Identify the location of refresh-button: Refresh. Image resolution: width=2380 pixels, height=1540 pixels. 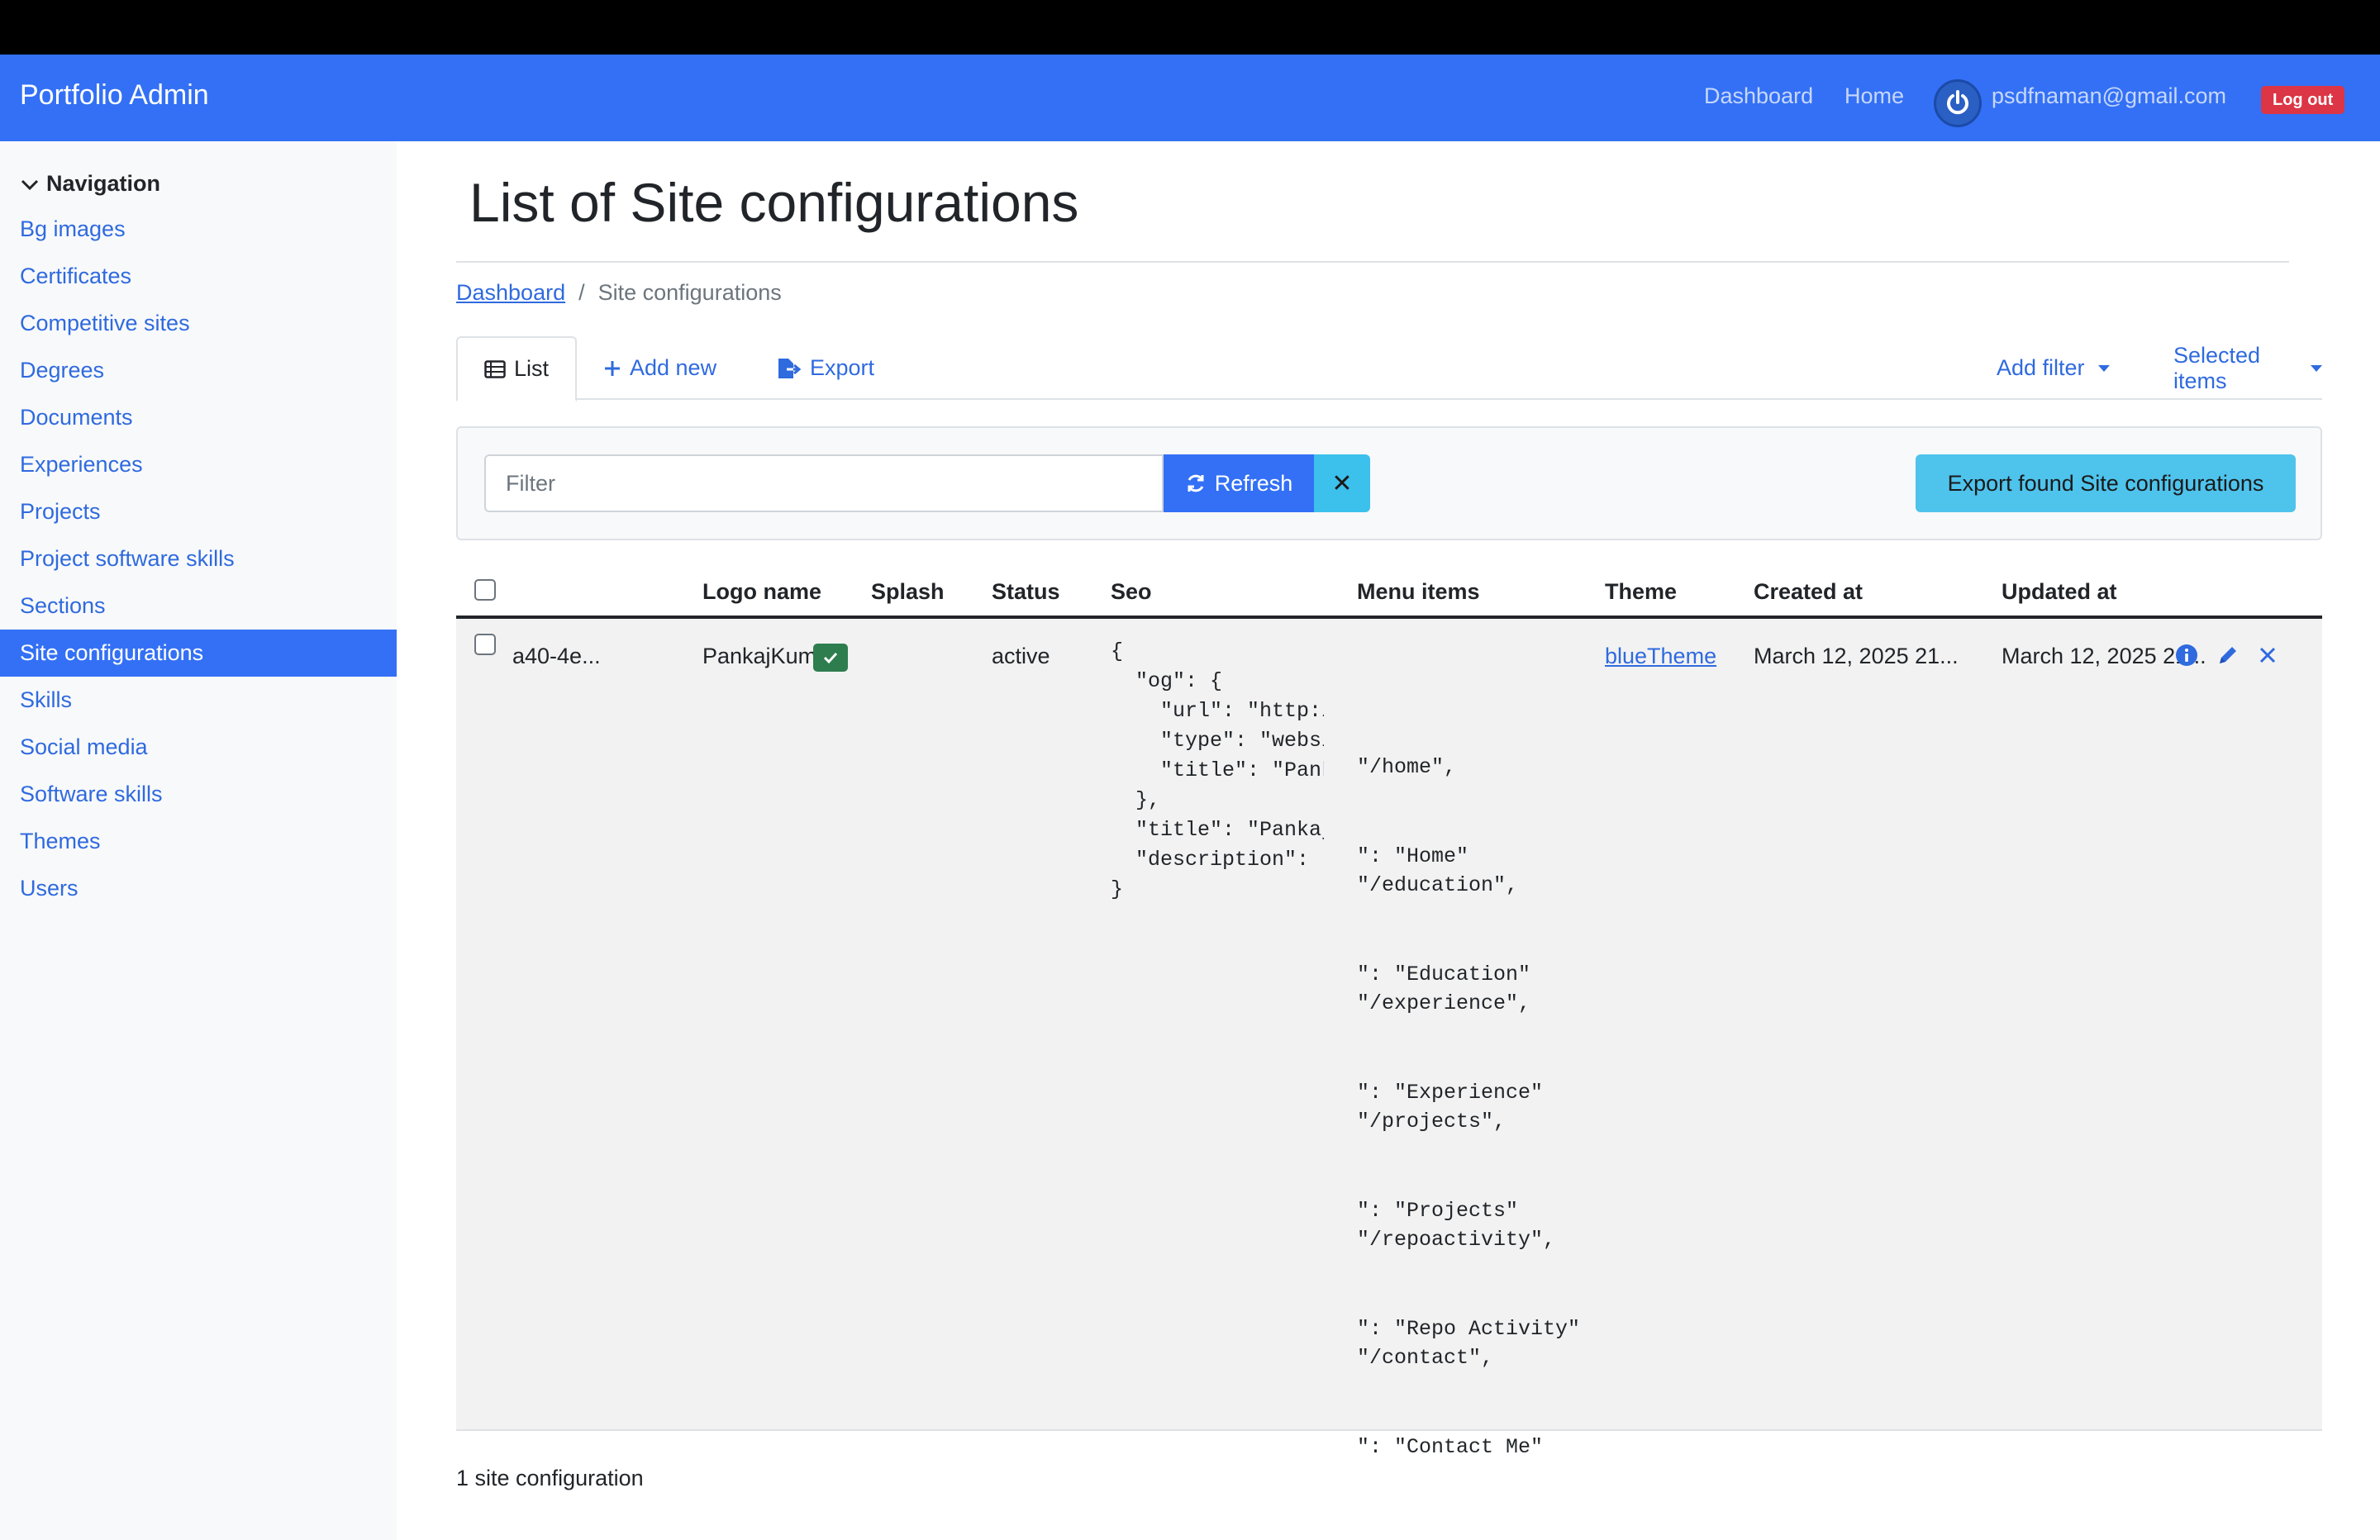
(1239, 483).